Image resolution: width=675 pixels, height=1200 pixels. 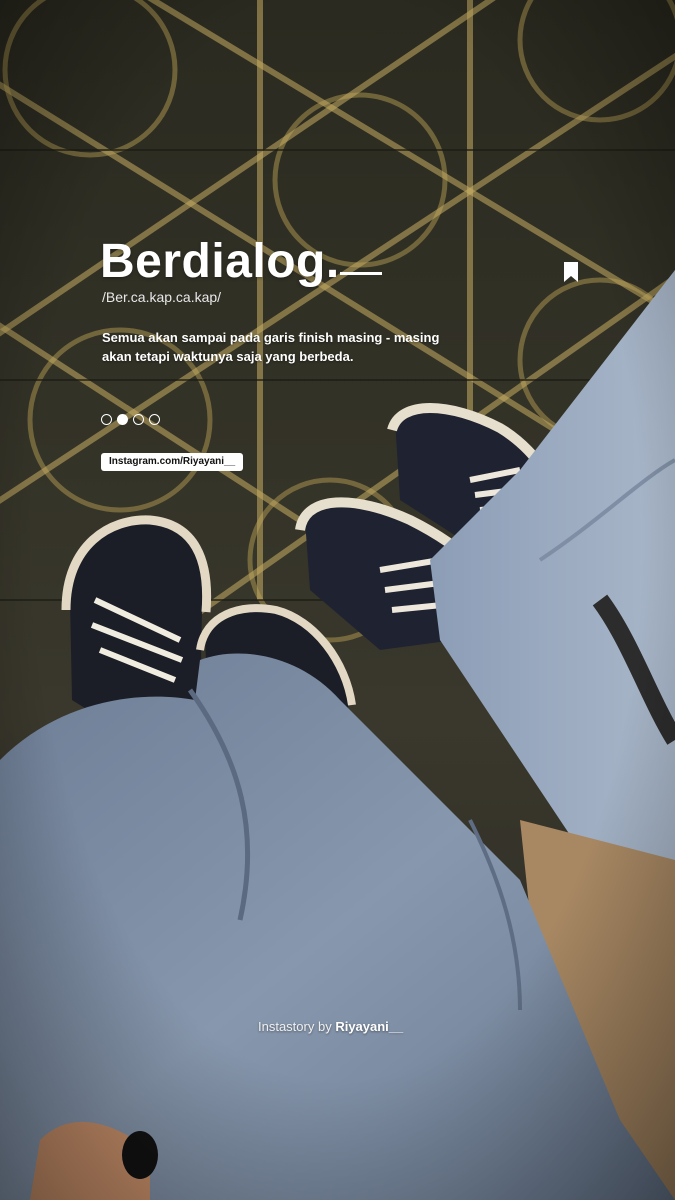 I want to click on credit-handle: Riyayani__, so click(x=369, y=1026).